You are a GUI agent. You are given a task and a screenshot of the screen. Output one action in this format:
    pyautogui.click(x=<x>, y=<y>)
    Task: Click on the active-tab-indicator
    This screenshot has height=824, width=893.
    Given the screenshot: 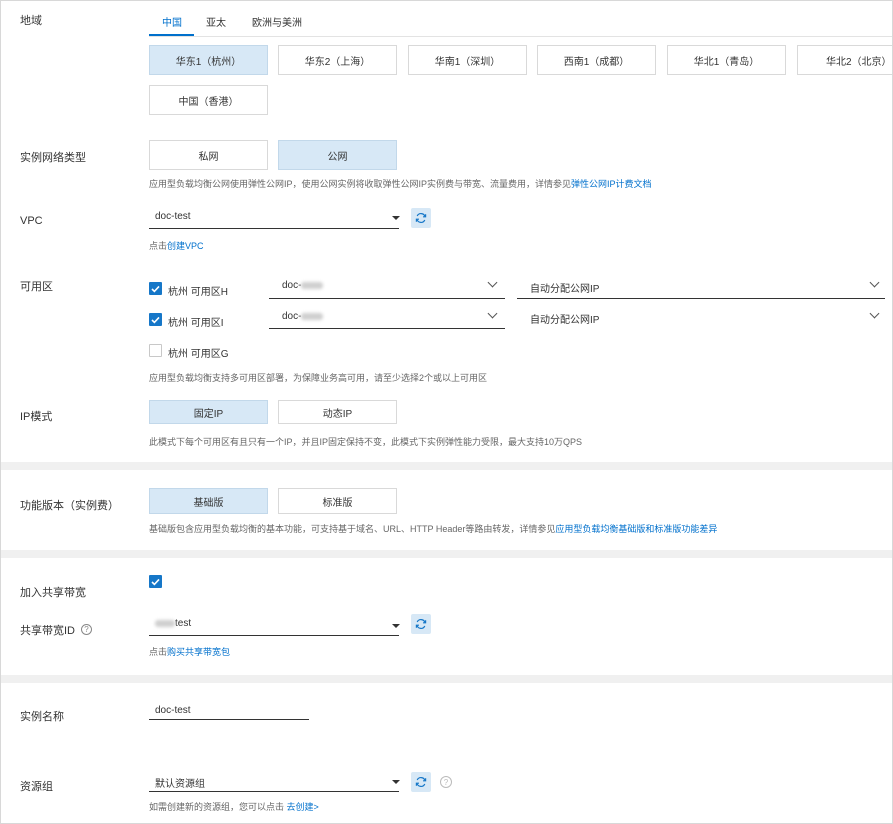 What is the action you would take?
    pyautogui.click(x=171, y=35)
    